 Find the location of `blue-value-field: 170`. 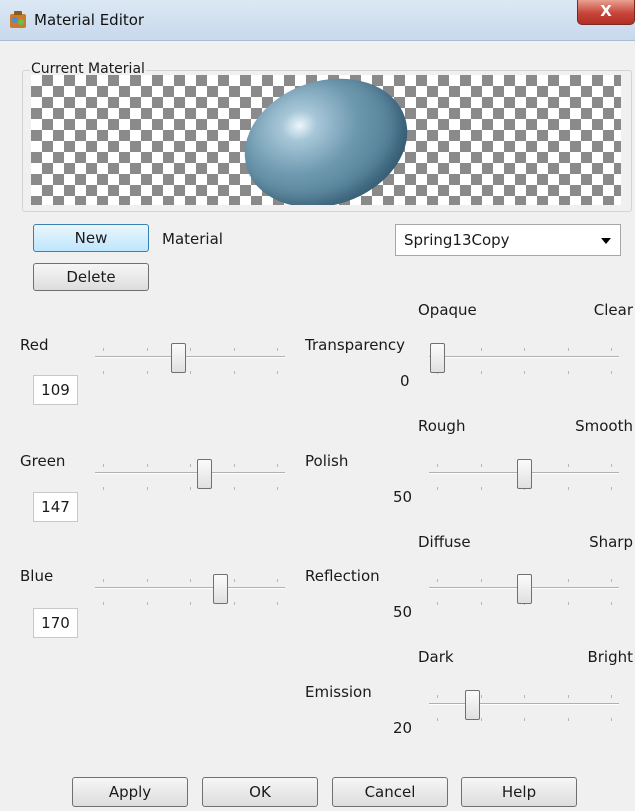

blue-value-field: 170 is located at coordinates (55, 623).